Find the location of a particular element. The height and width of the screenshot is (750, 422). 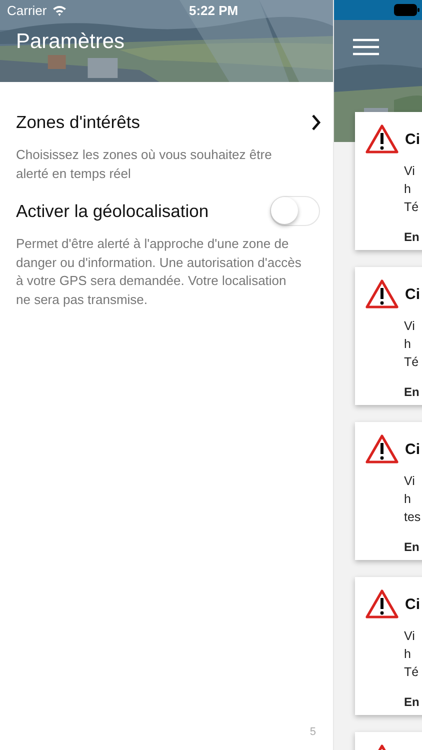

setting-link: Zones d'intérêts is located at coordinates (78, 122).